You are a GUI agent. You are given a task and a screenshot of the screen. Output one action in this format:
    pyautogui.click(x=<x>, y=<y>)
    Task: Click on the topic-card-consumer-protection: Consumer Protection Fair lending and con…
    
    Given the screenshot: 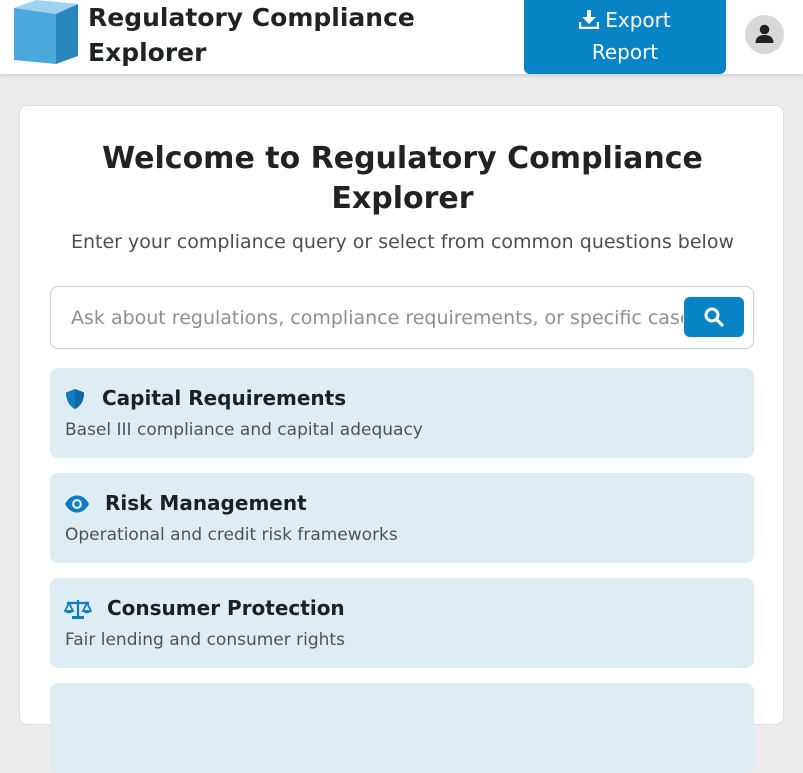 What is the action you would take?
    pyautogui.click(x=402, y=623)
    